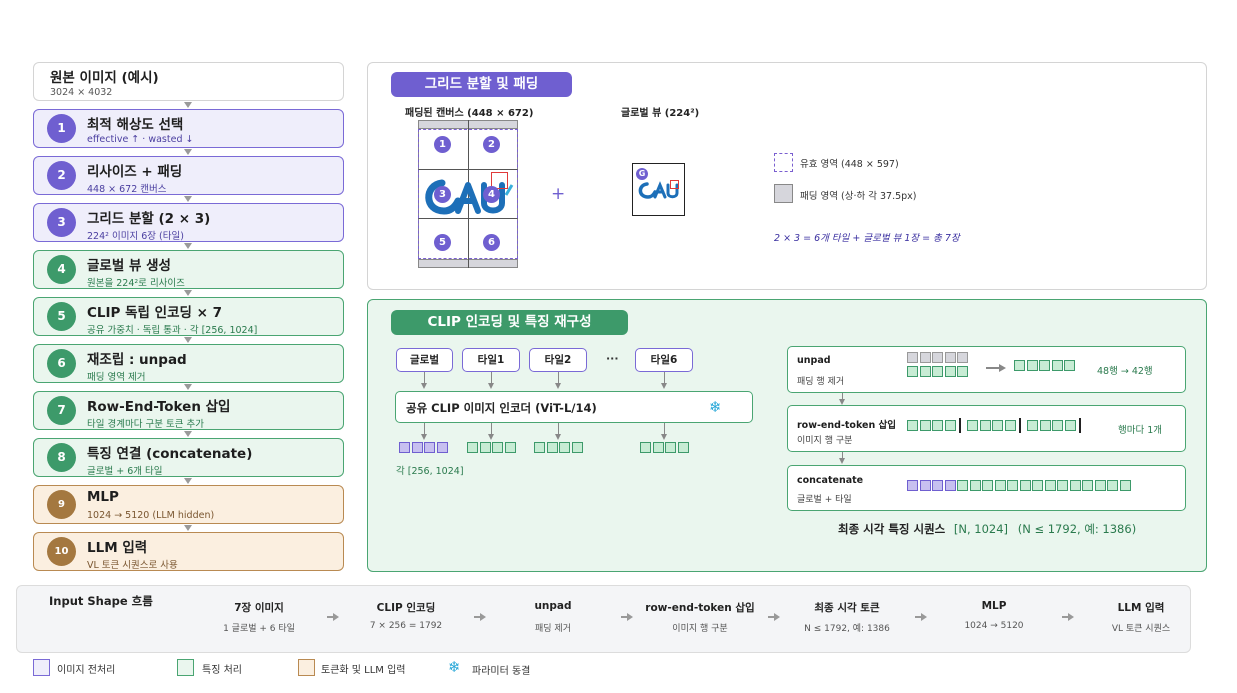  I want to click on step-number: 5, so click(61, 316).